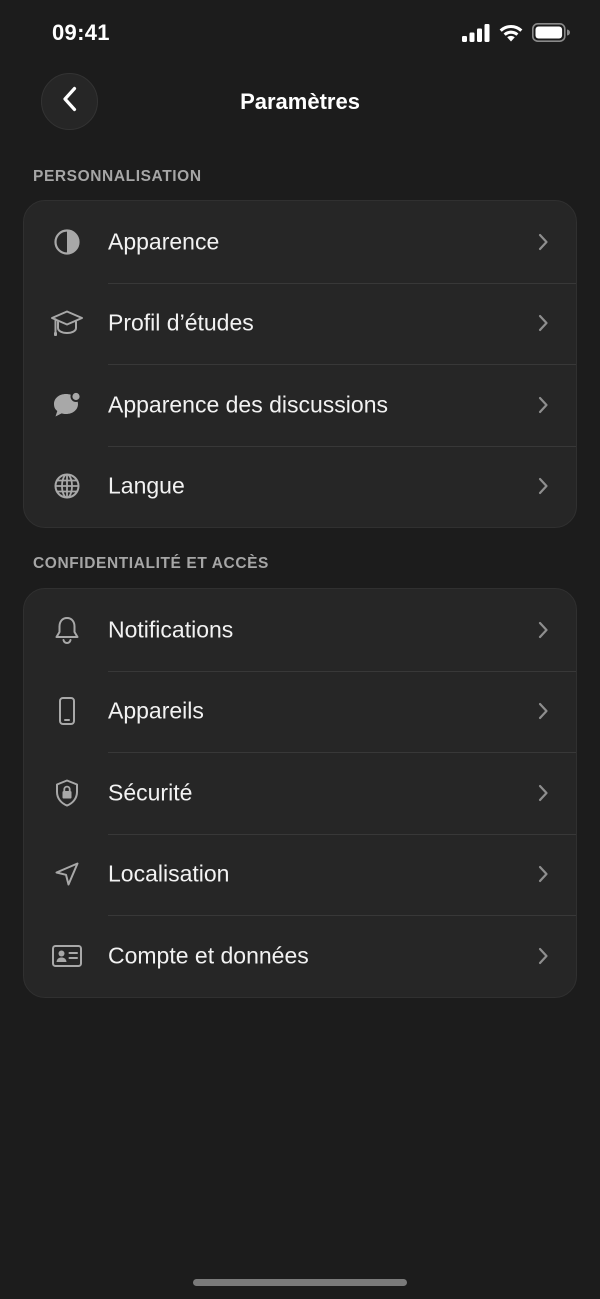 This screenshot has height=1299, width=600. Describe the element at coordinates (67, 793) in the screenshot. I see `shield-lock-icon` at that location.